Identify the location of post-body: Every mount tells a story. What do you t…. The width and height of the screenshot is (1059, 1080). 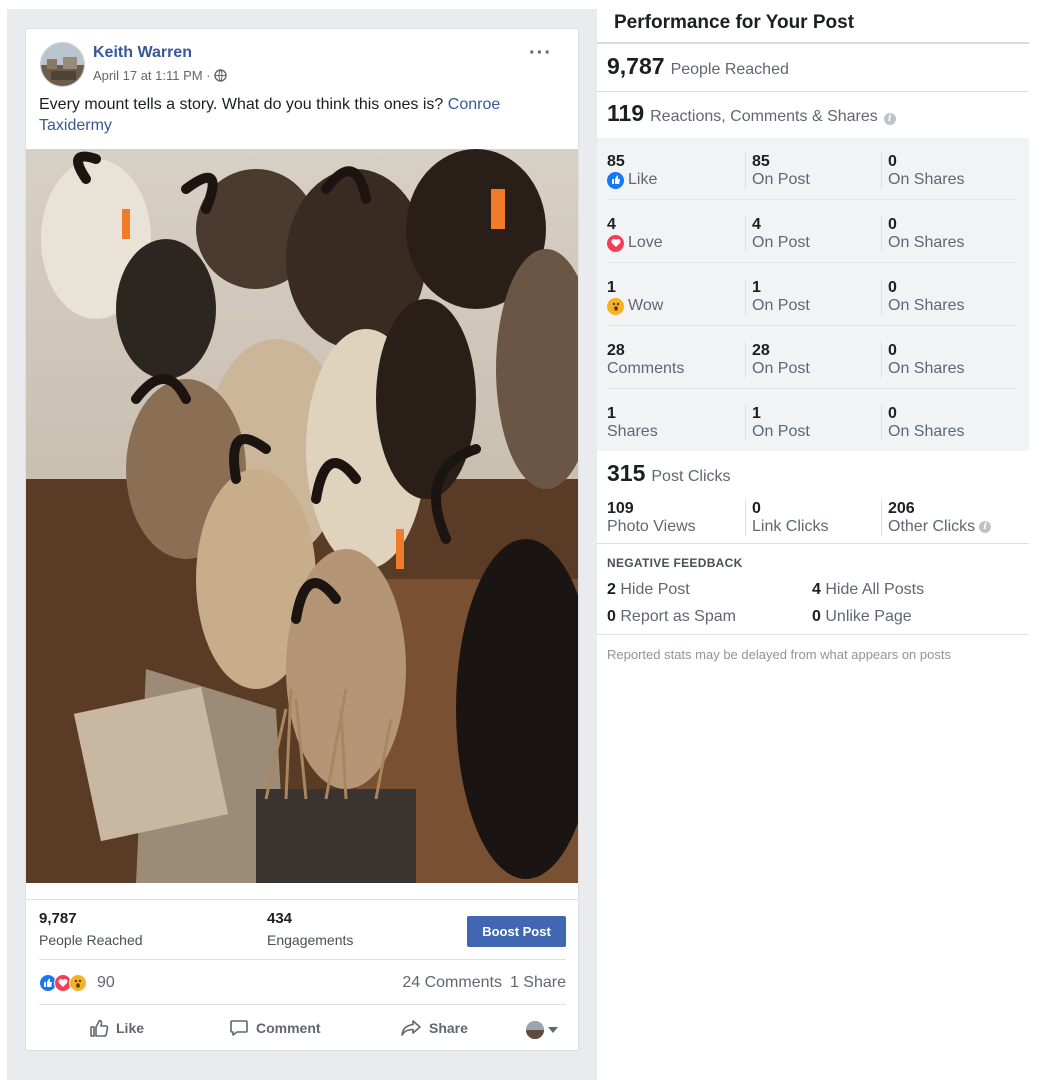
(243, 104).